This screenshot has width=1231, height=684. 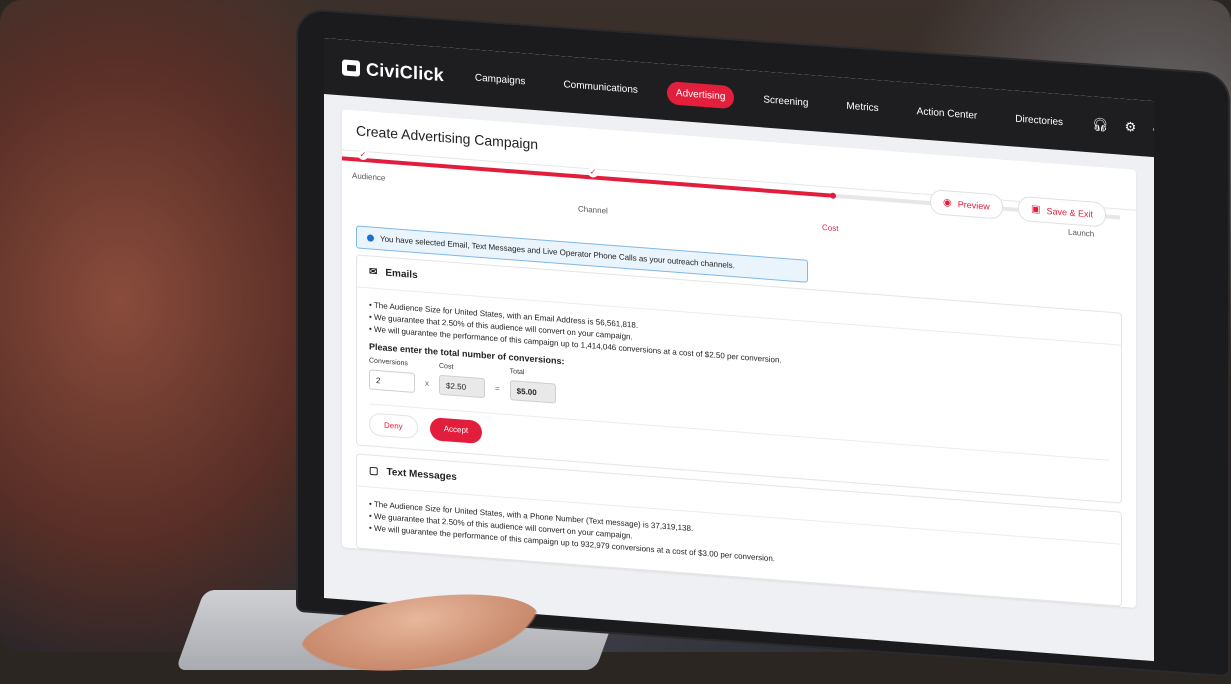 I want to click on nav-action-center: Action Center, so click(x=947, y=113).